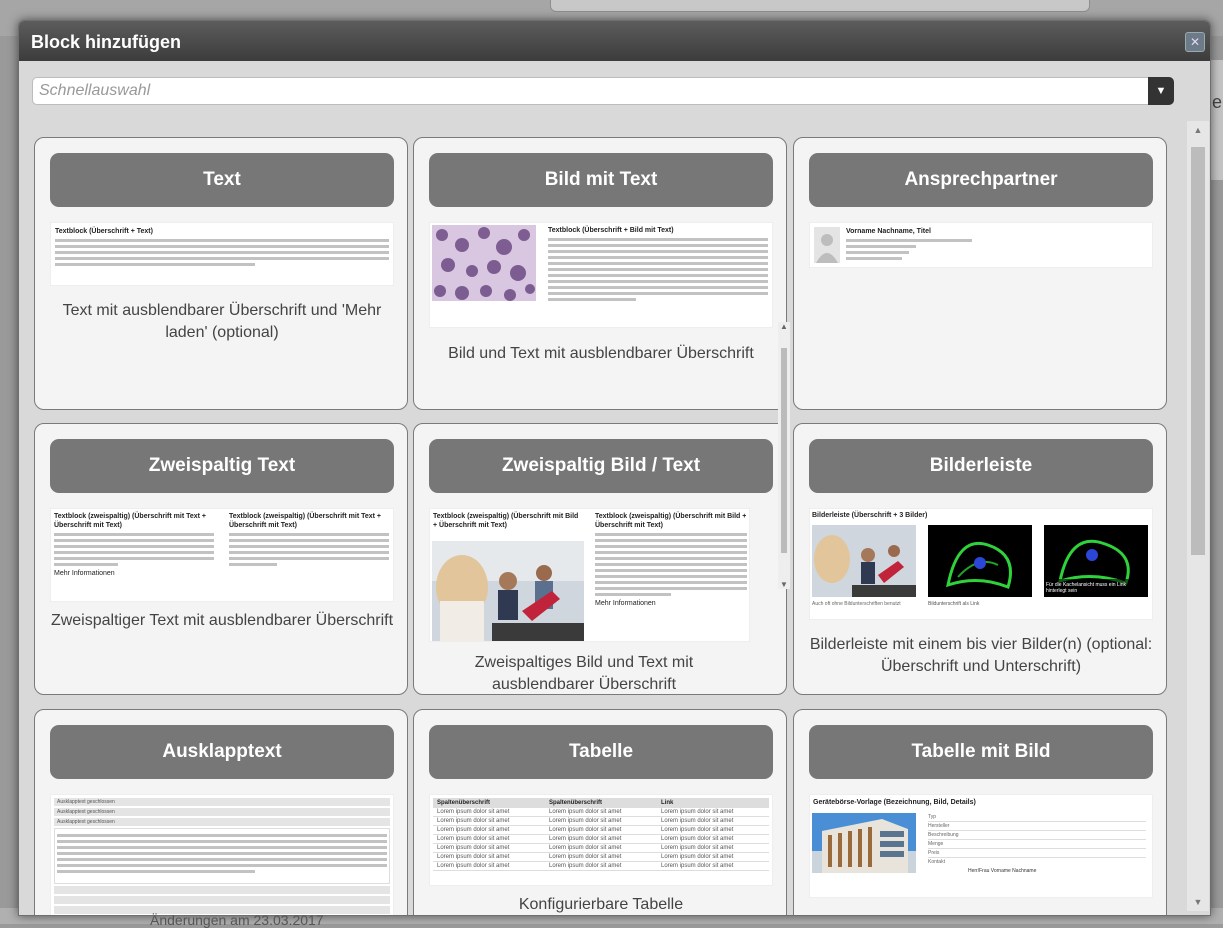 The height and width of the screenshot is (928, 1223). I want to click on preview-title: Bilderleiste (Überschrift + 3 Bilder), so click(870, 515).